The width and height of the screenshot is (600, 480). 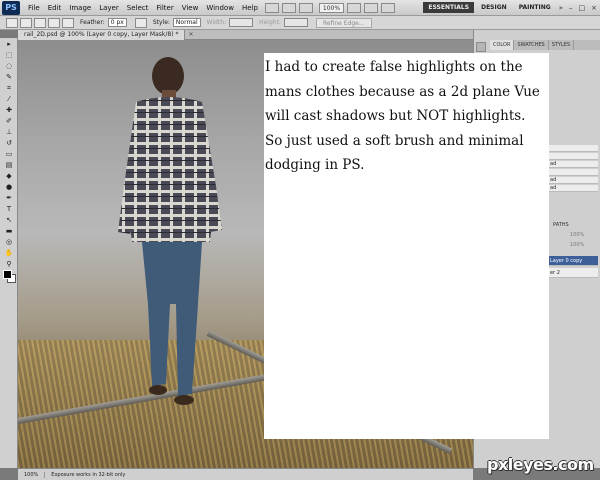 I want to click on hand-tool-icon: ✋, so click(x=9, y=253).